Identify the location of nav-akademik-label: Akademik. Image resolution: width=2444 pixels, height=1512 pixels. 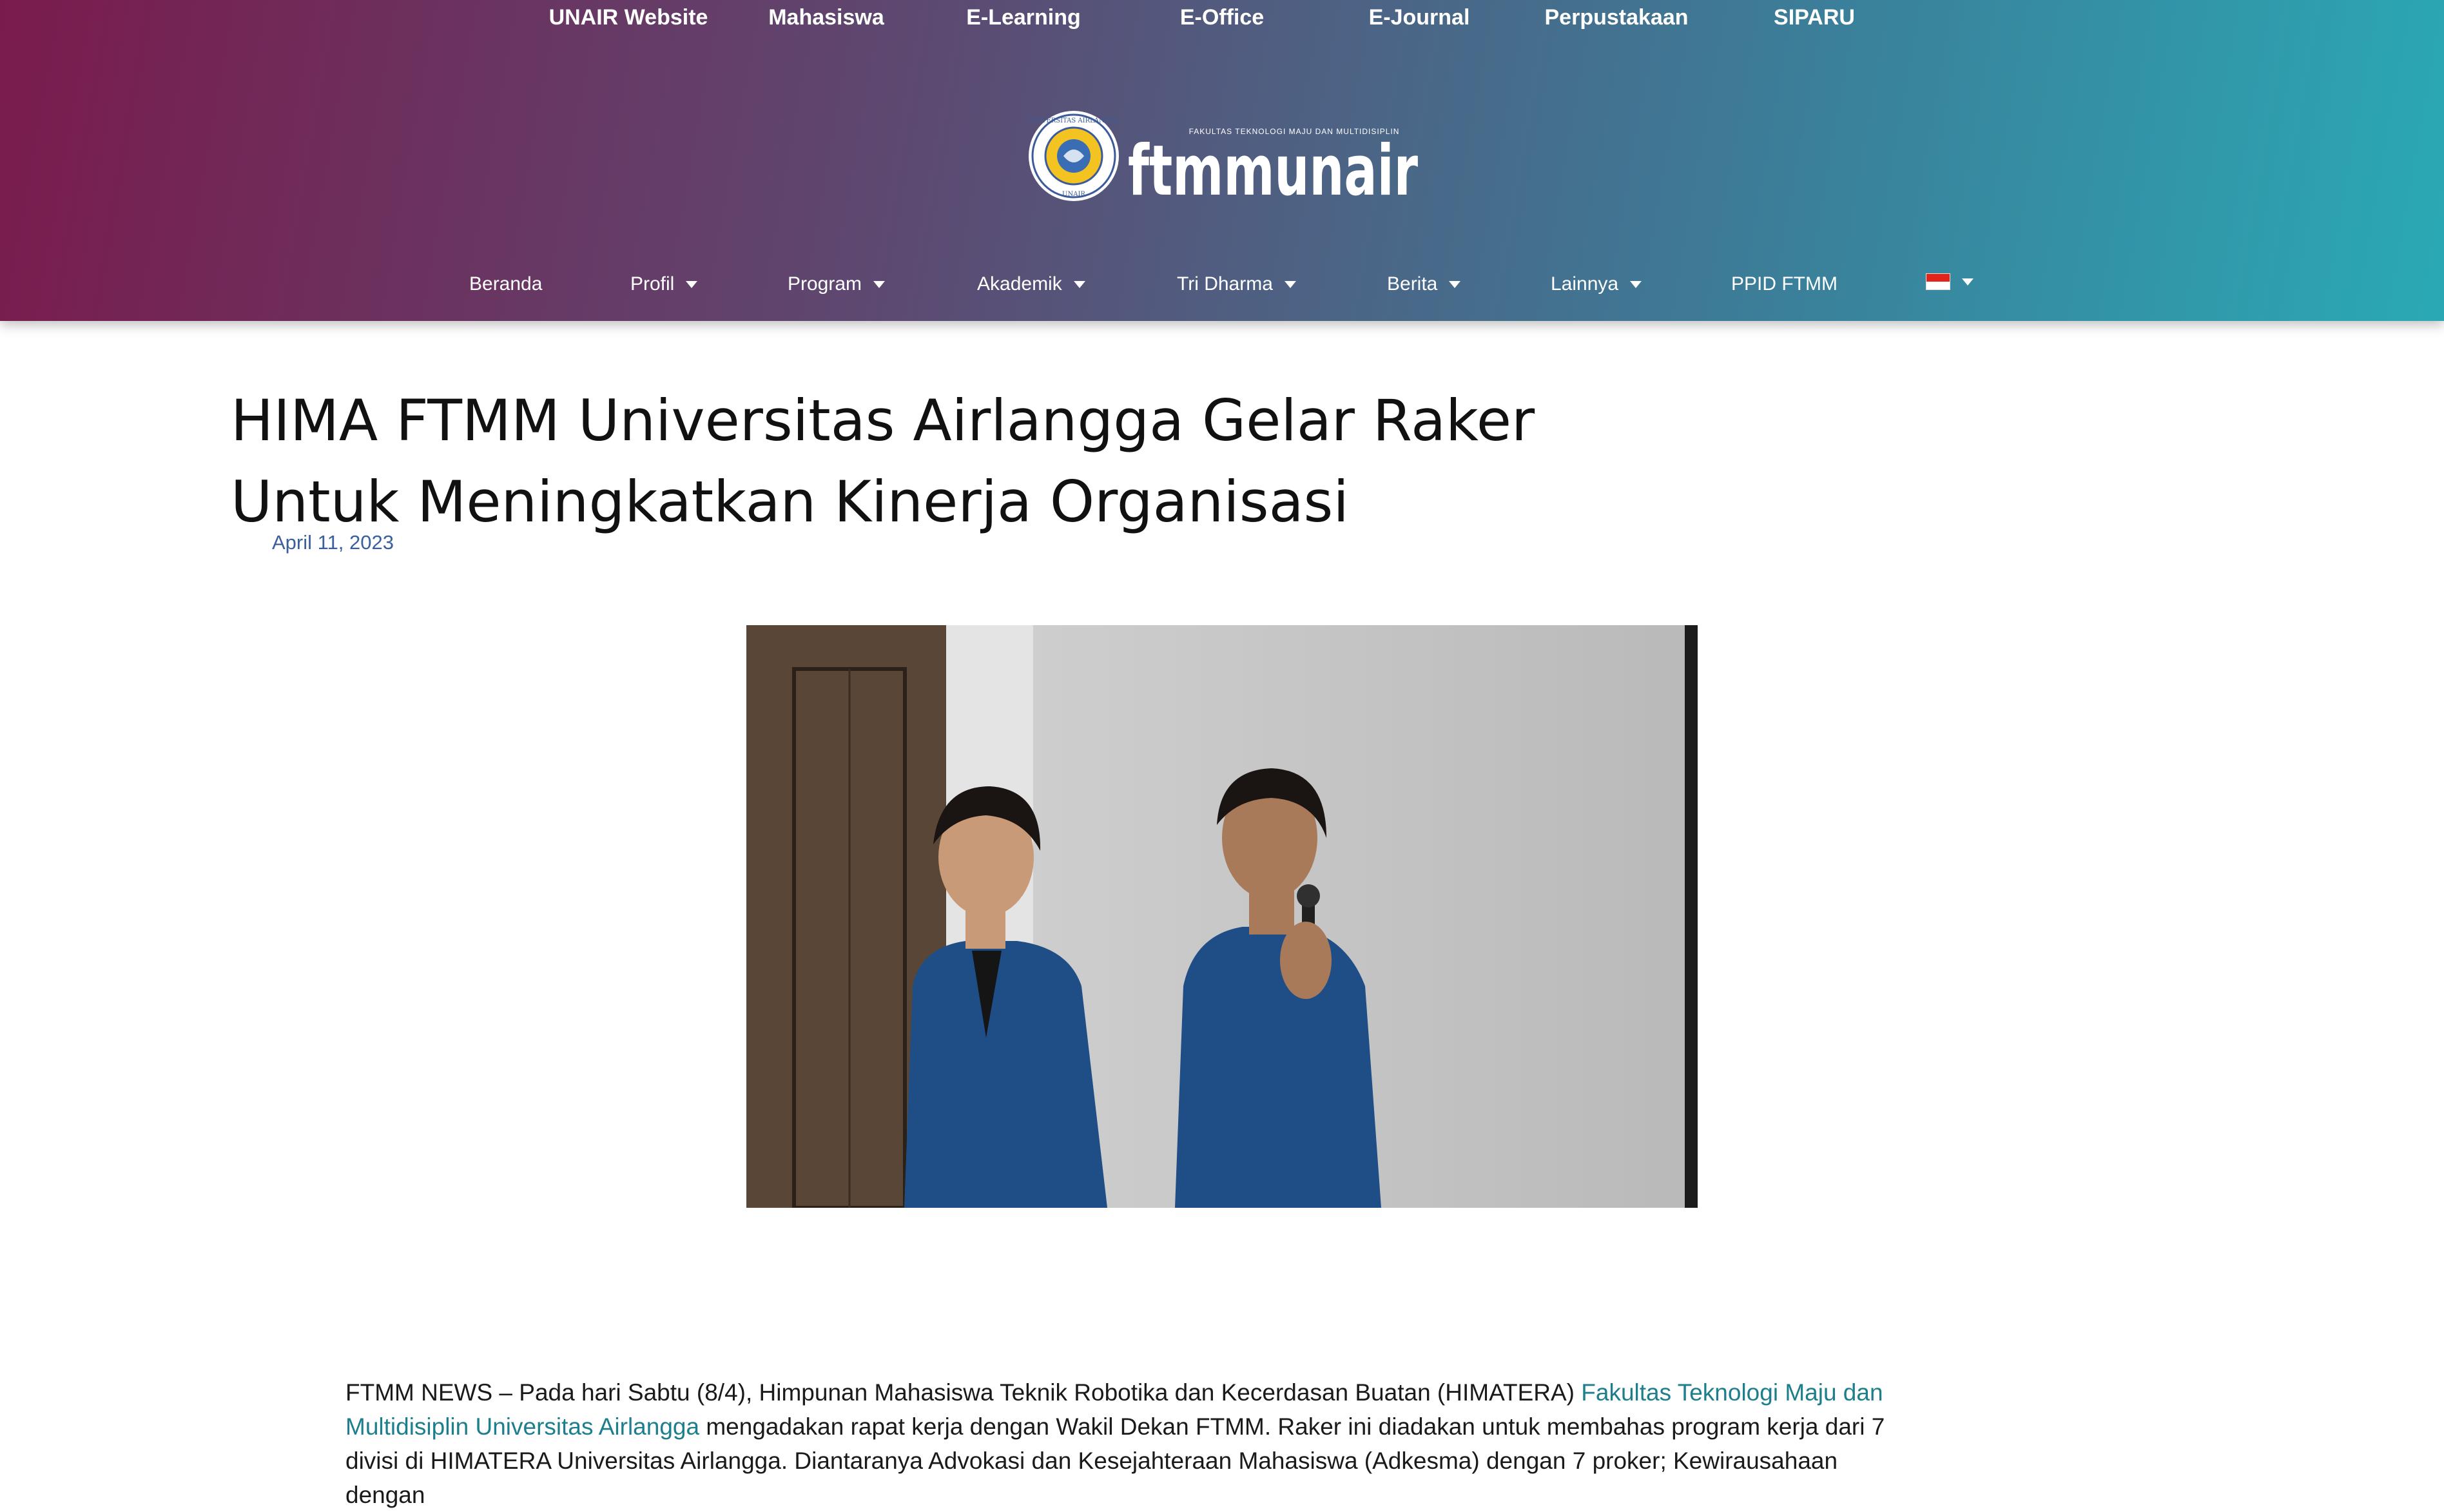
(1019, 284).